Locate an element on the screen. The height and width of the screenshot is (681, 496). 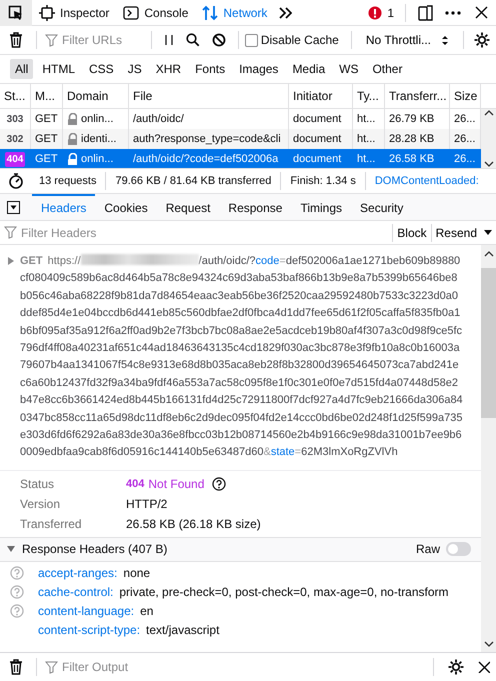
header-value: en is located at coordinates (147, 611).